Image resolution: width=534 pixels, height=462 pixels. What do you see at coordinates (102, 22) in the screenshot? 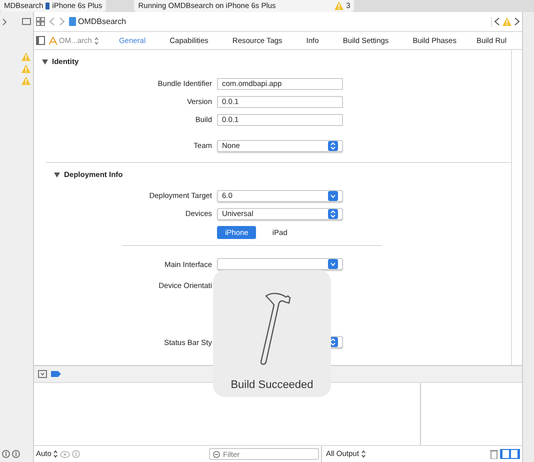
I see `file-name: OMDBsearch` at bounding box center [102, 22].